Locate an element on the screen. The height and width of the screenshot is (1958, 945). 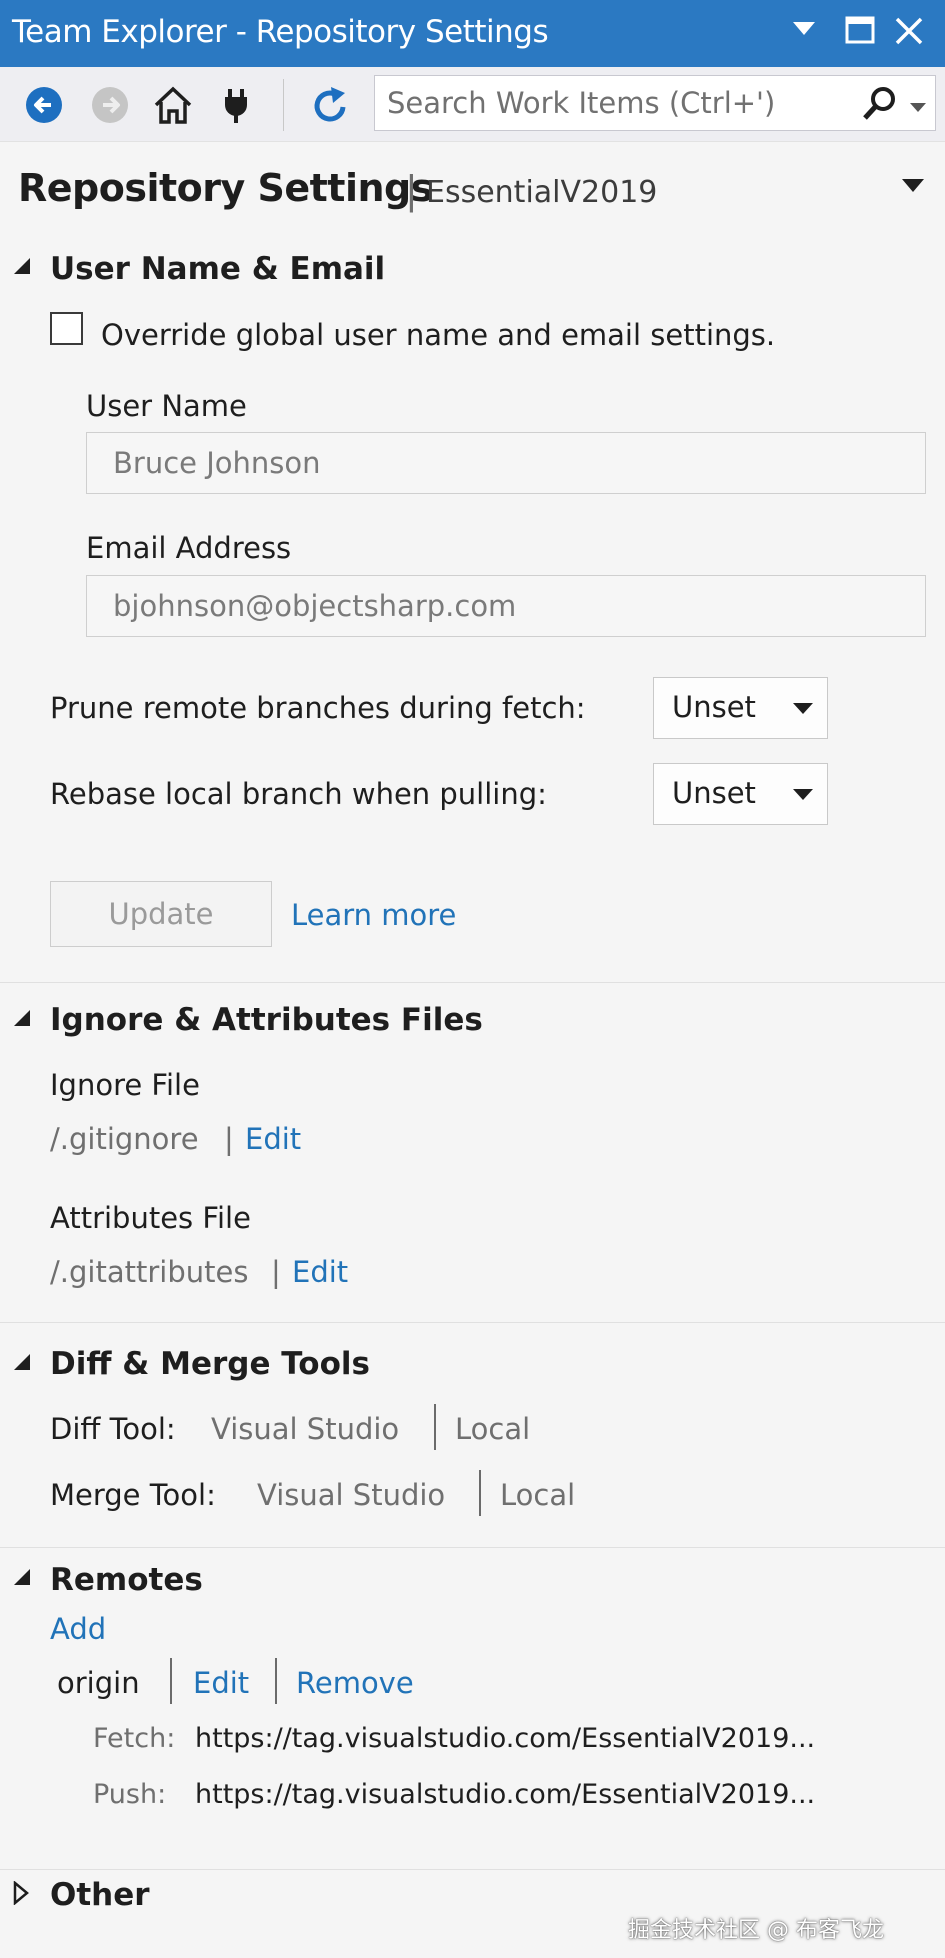
toolbar is located at coordinates (472, 104).